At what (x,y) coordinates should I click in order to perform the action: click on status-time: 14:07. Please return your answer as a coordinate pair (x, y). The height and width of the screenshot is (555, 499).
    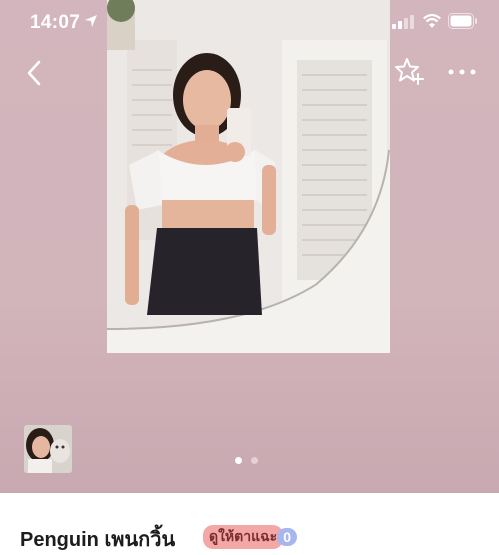
    Looking at the image, I should click on (55, 22).